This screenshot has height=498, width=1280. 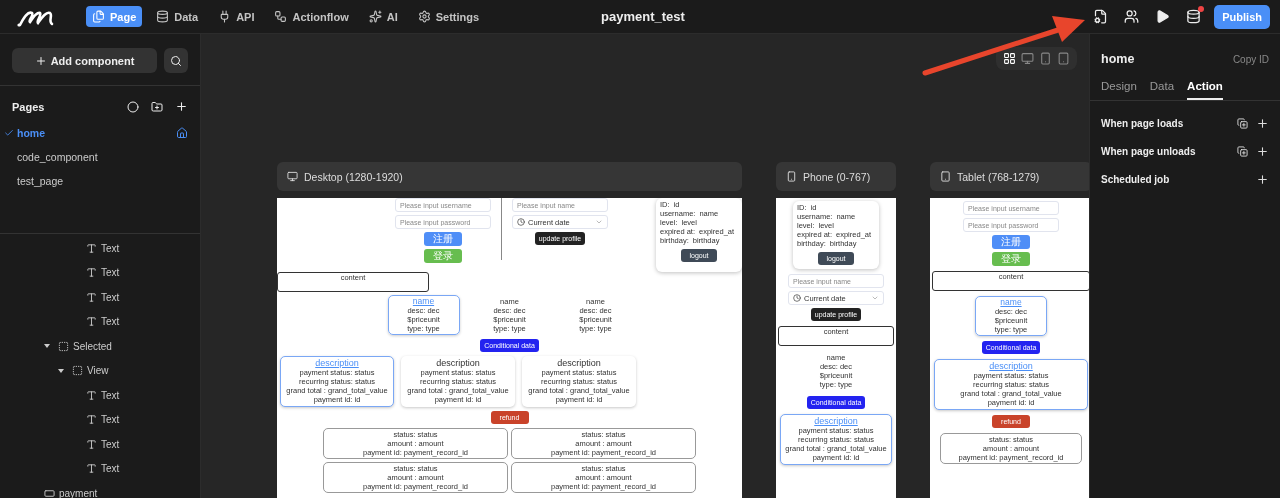 I want to click on event-label: When page unloads, so click(x=1149, y=151).